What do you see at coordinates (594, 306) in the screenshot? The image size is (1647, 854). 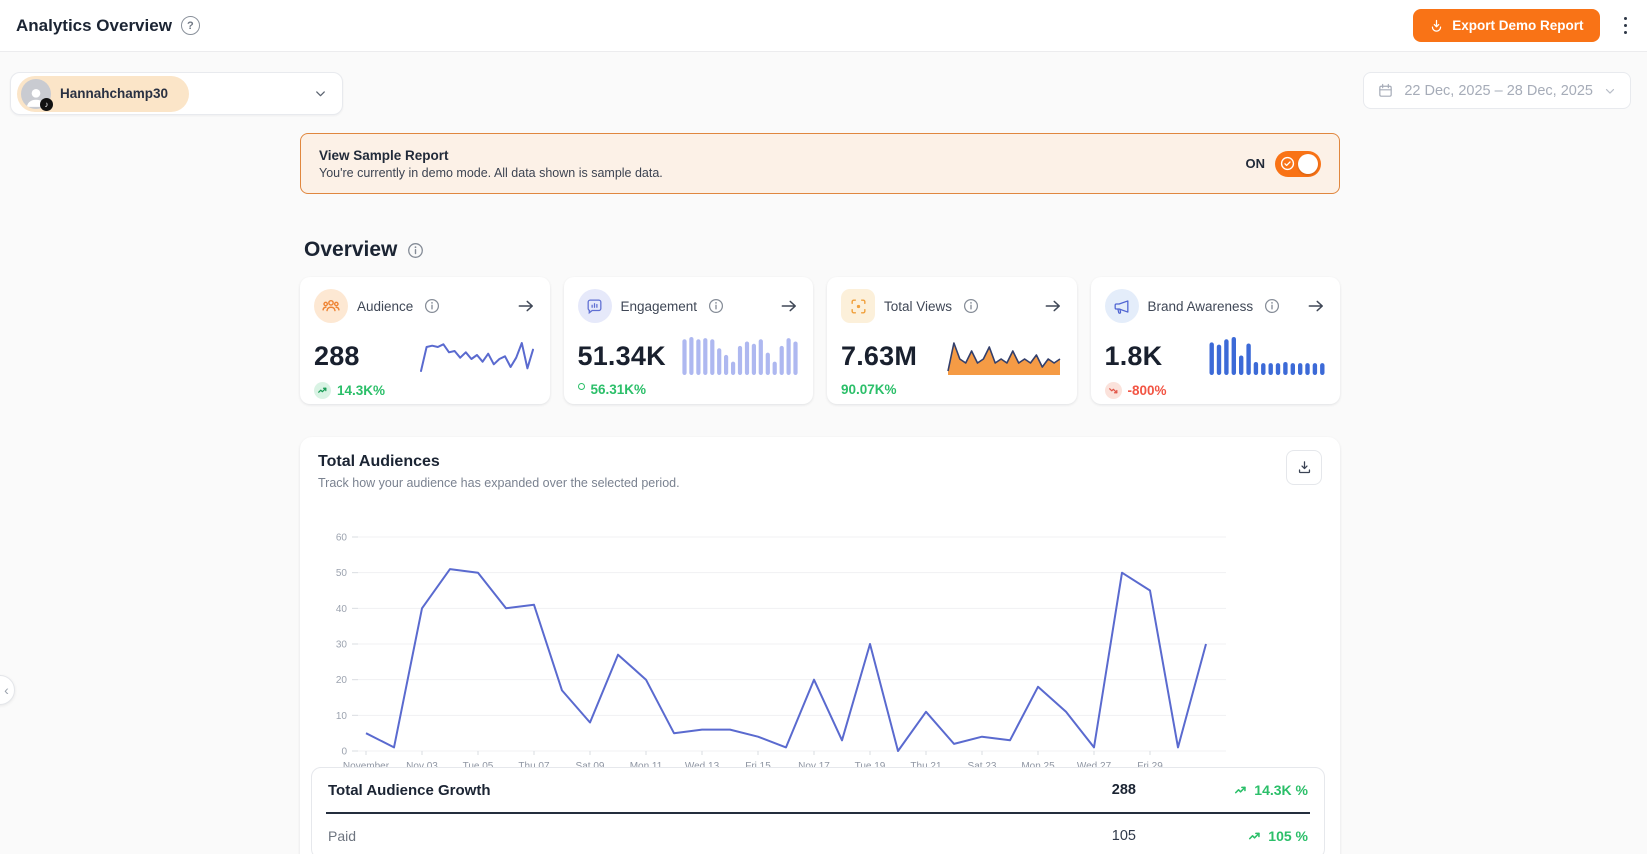 I see `engagement-icon` at bounding box center [594, 306].